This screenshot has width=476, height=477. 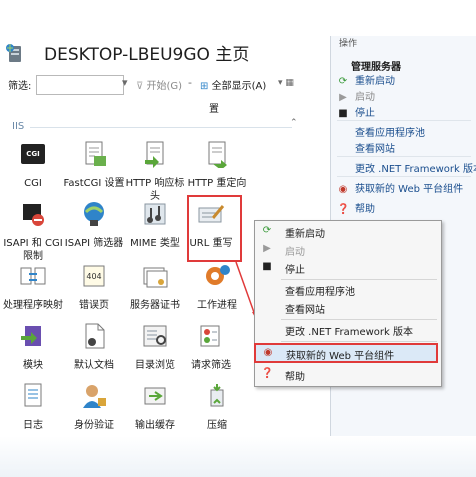 I want to click on directory-browsing-icon, so click(x=155, y=336).